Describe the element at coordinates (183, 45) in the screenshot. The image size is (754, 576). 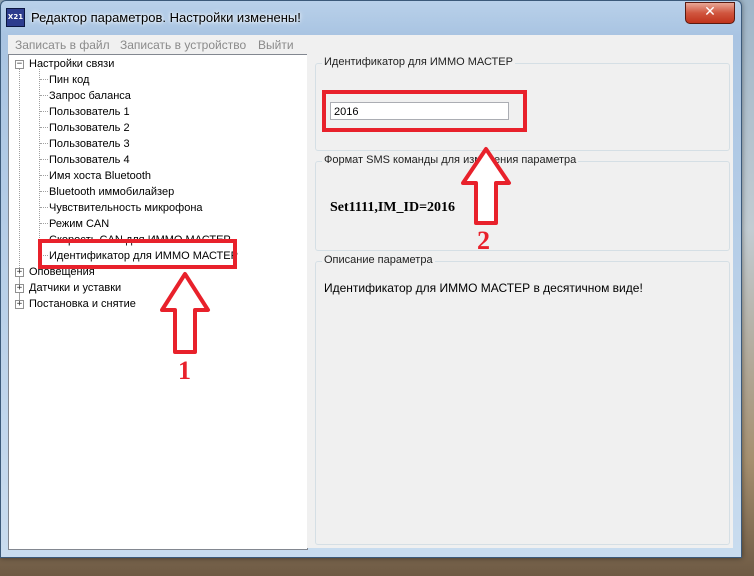
I see `menu-write-to-device: Записать в устройство` at that location.